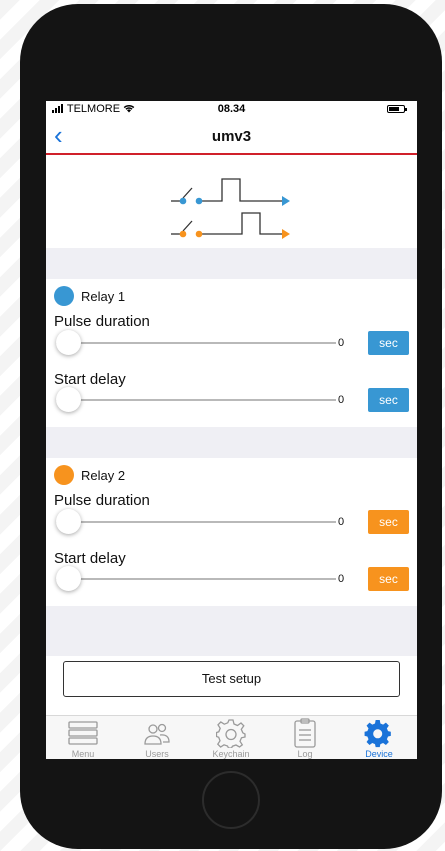 This screenshot has width=445, height=851. I want to click on clipboard-icon, so click(305, 733).